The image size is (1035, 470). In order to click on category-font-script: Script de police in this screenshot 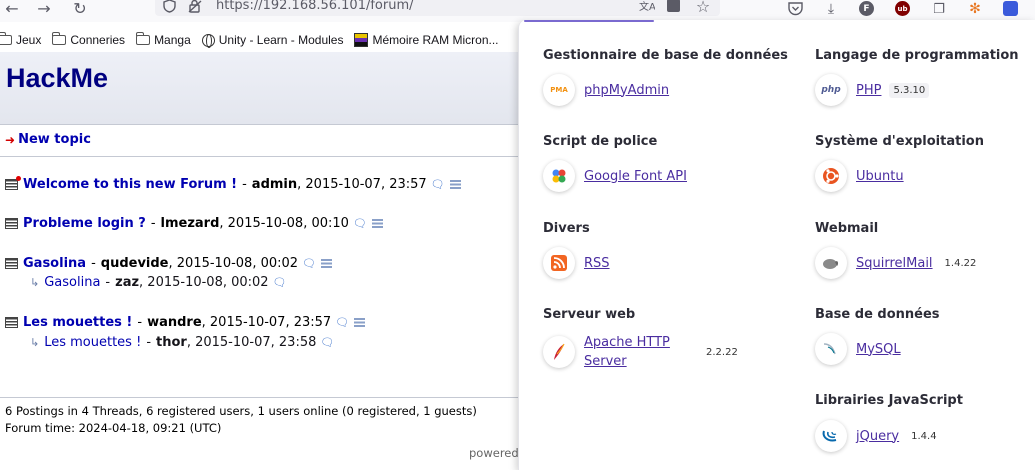, I will do `click(600, 141)`.